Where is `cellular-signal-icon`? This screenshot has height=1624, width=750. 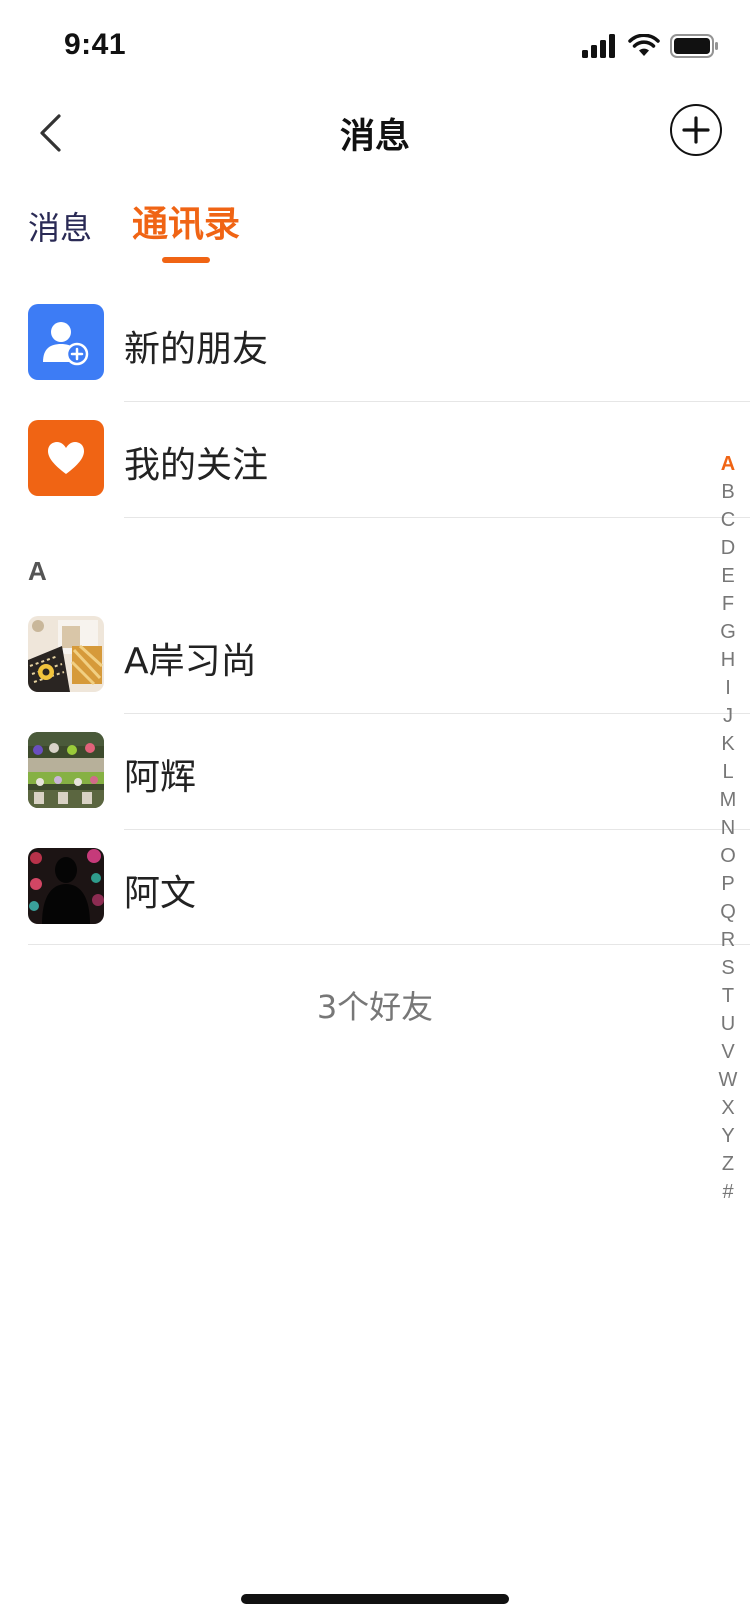 cellular-signal-icon is located at coordinates (598, 46).